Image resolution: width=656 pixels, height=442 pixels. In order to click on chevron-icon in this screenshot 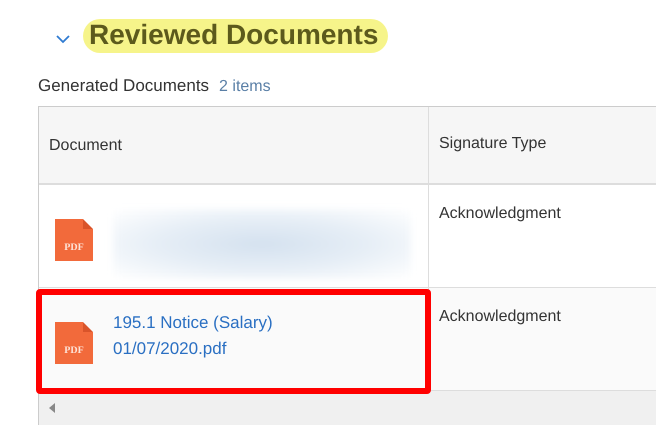, I will do `click(63, 39)`.